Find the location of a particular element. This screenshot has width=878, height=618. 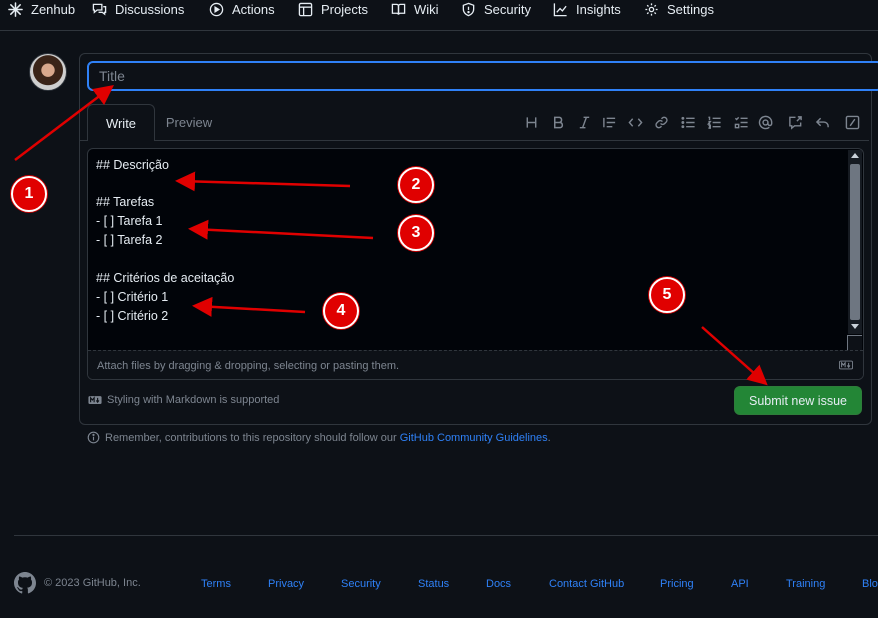

nav-label: Settings is located at coordinates (690, 9).